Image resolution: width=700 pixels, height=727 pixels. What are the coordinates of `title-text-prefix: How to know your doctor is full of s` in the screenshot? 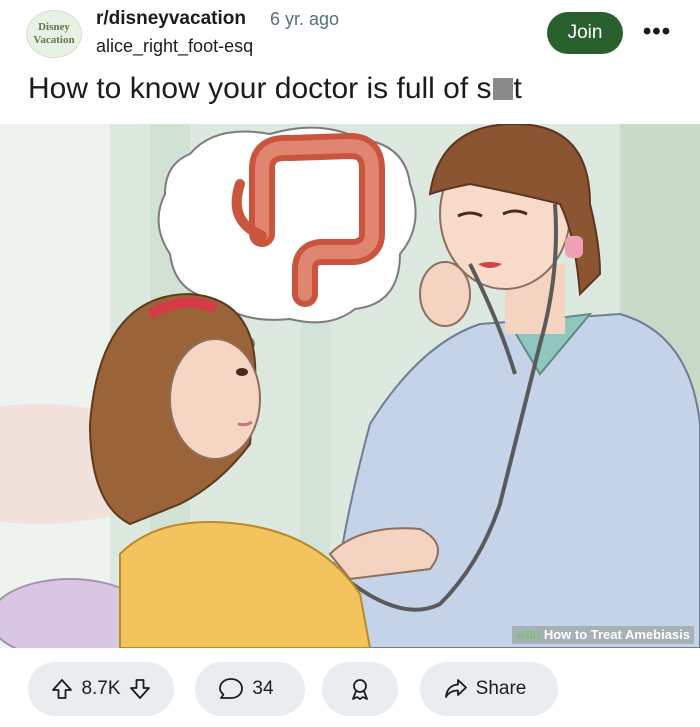 It's located at (260, 88).